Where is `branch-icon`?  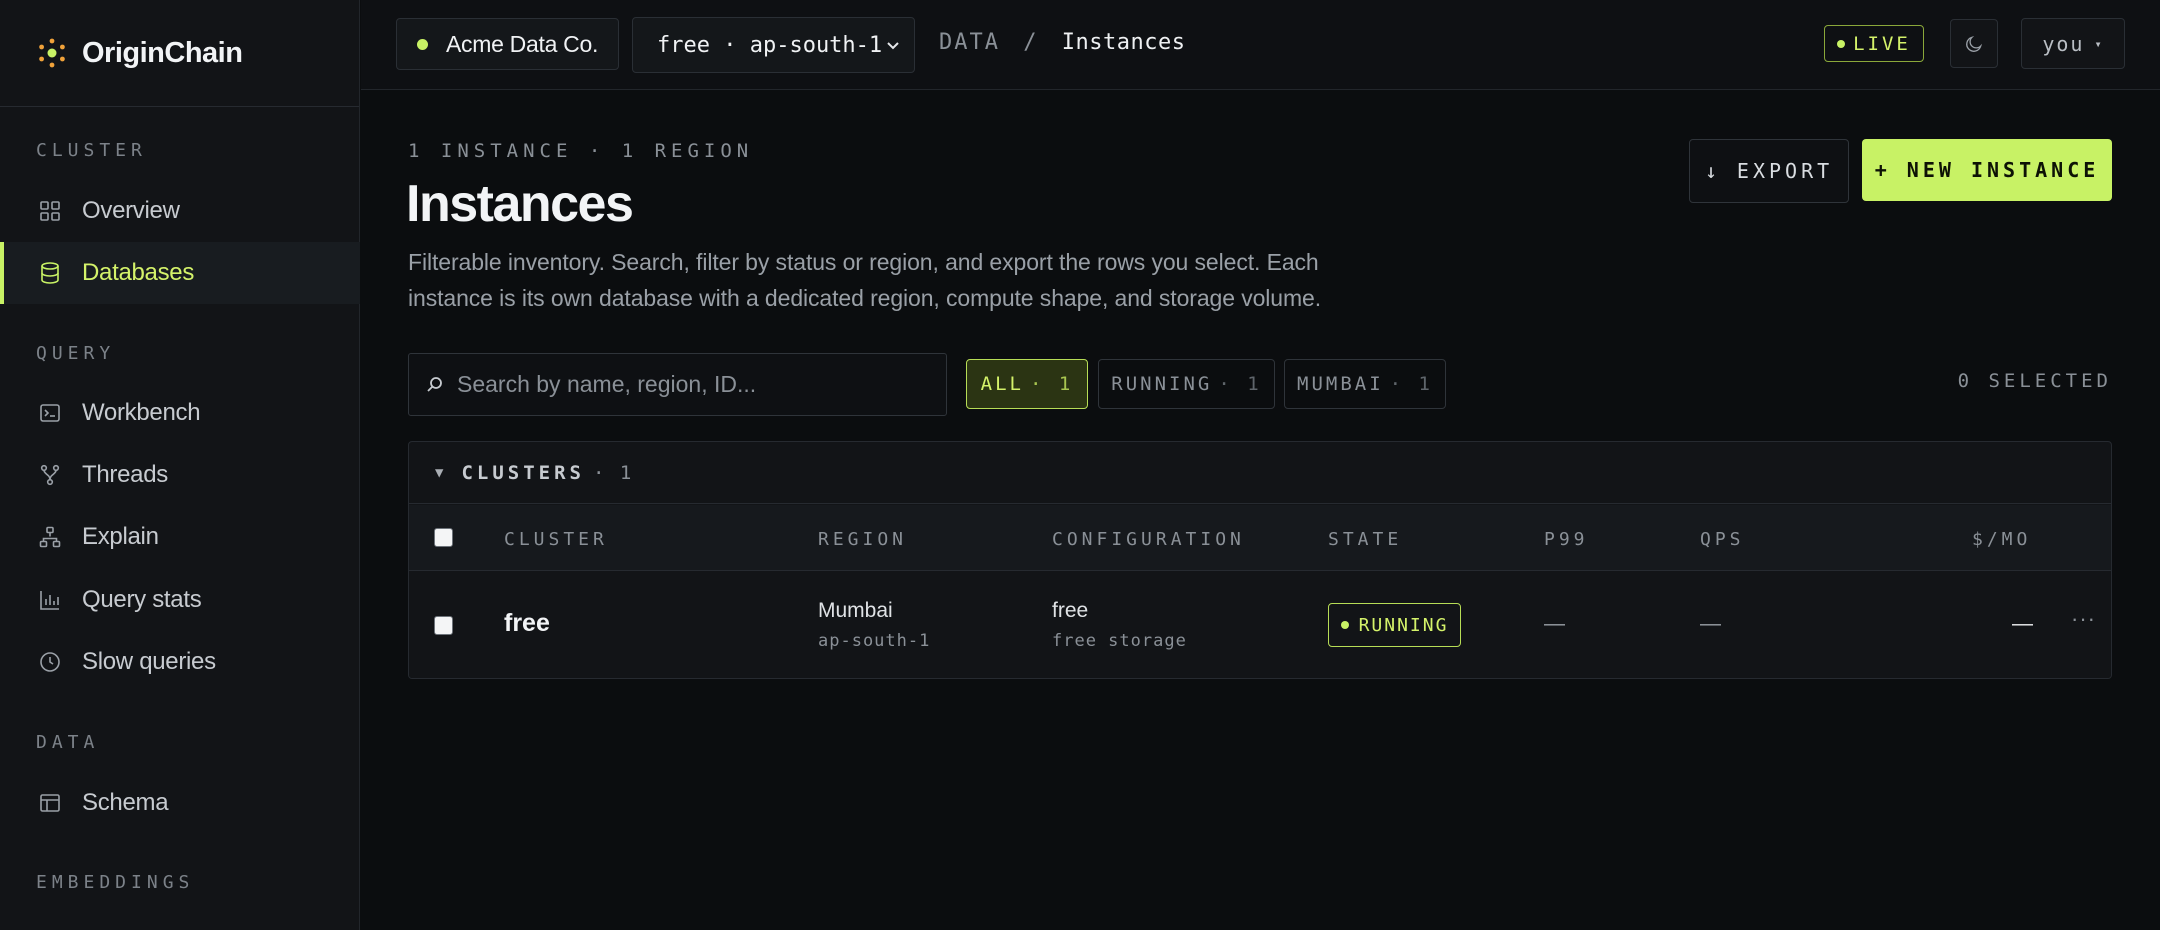 branch-icon is located at coordinates (50, 475).